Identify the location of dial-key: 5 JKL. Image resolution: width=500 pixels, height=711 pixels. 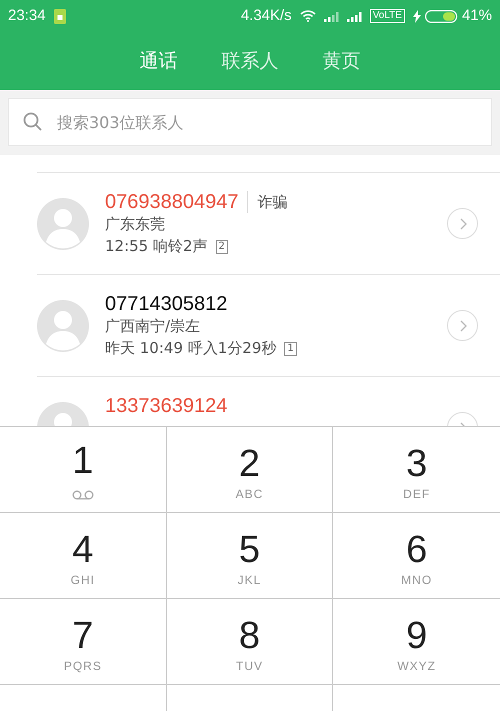
(250, 556).